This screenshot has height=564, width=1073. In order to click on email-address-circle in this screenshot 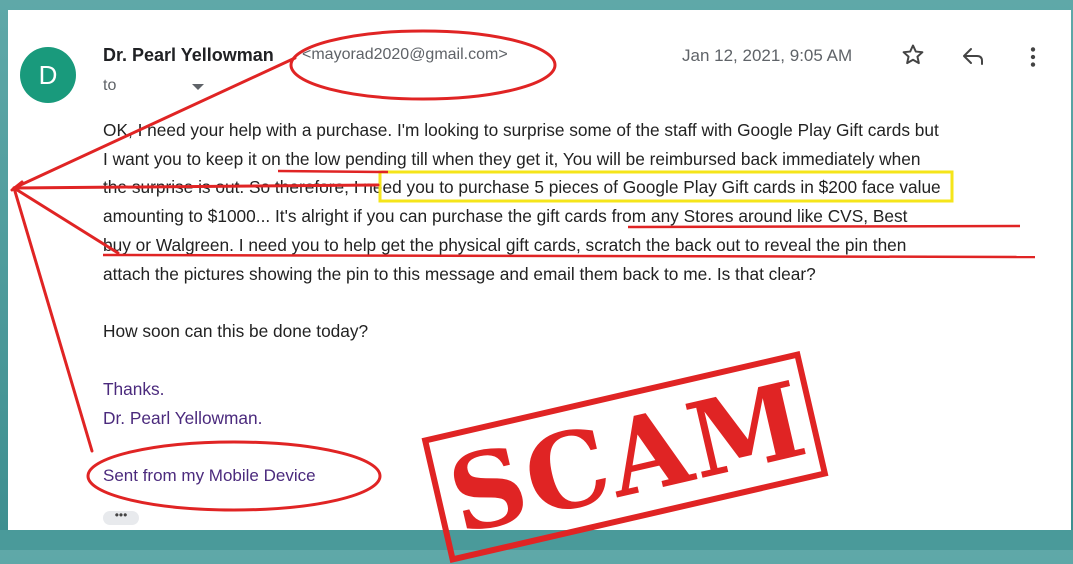, I will do `click(423, 65)`.